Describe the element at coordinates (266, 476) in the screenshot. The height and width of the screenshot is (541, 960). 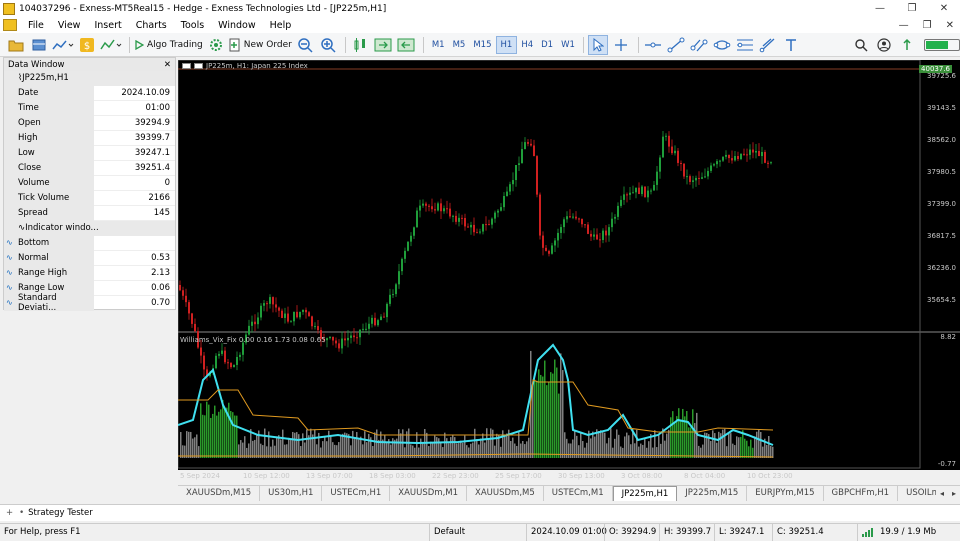
I see `time-axis-label: 10 Sep 12:00` at that location.